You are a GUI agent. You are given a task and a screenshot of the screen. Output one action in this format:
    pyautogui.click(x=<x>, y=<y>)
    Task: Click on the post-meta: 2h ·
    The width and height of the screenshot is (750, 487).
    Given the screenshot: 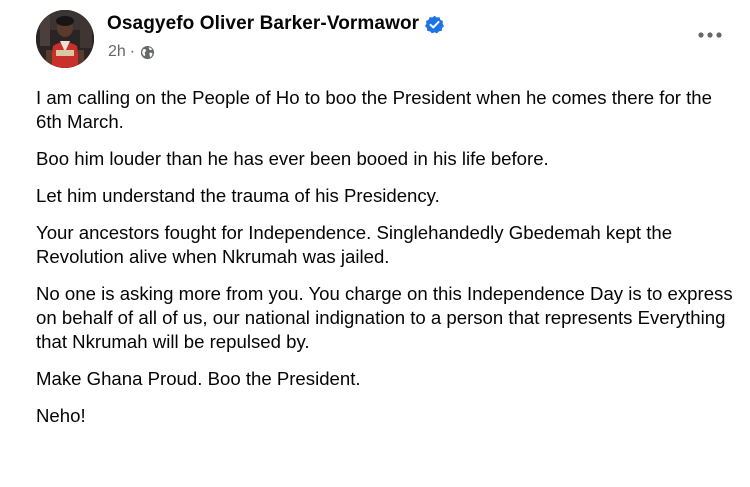 What is the action you would take?
    pyautogui.click(x=131, y=52)
    